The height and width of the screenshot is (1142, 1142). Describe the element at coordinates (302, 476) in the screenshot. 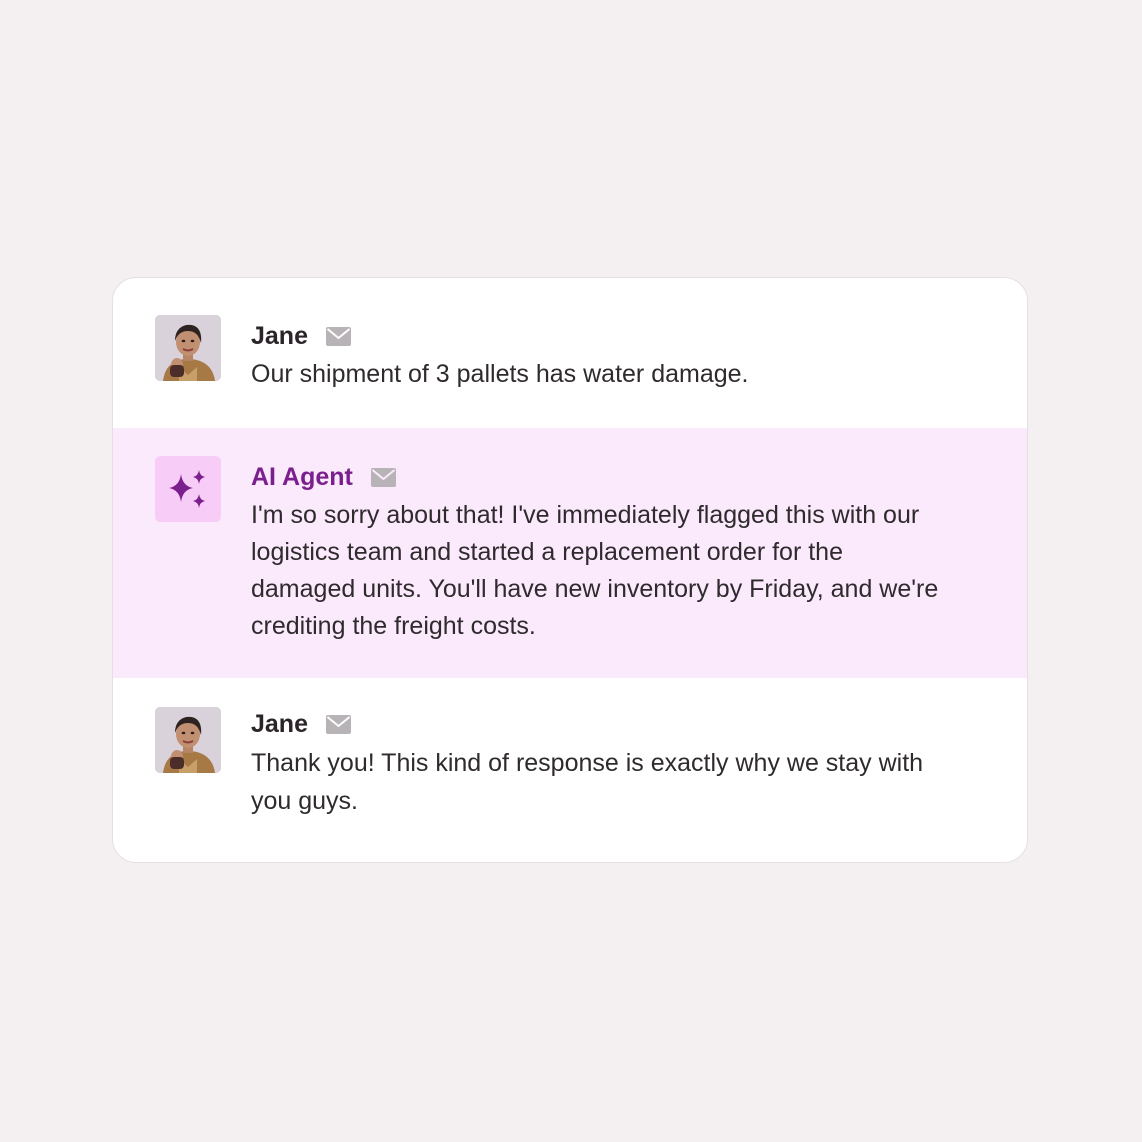

I see `sender-name: AI Agent` at that location.